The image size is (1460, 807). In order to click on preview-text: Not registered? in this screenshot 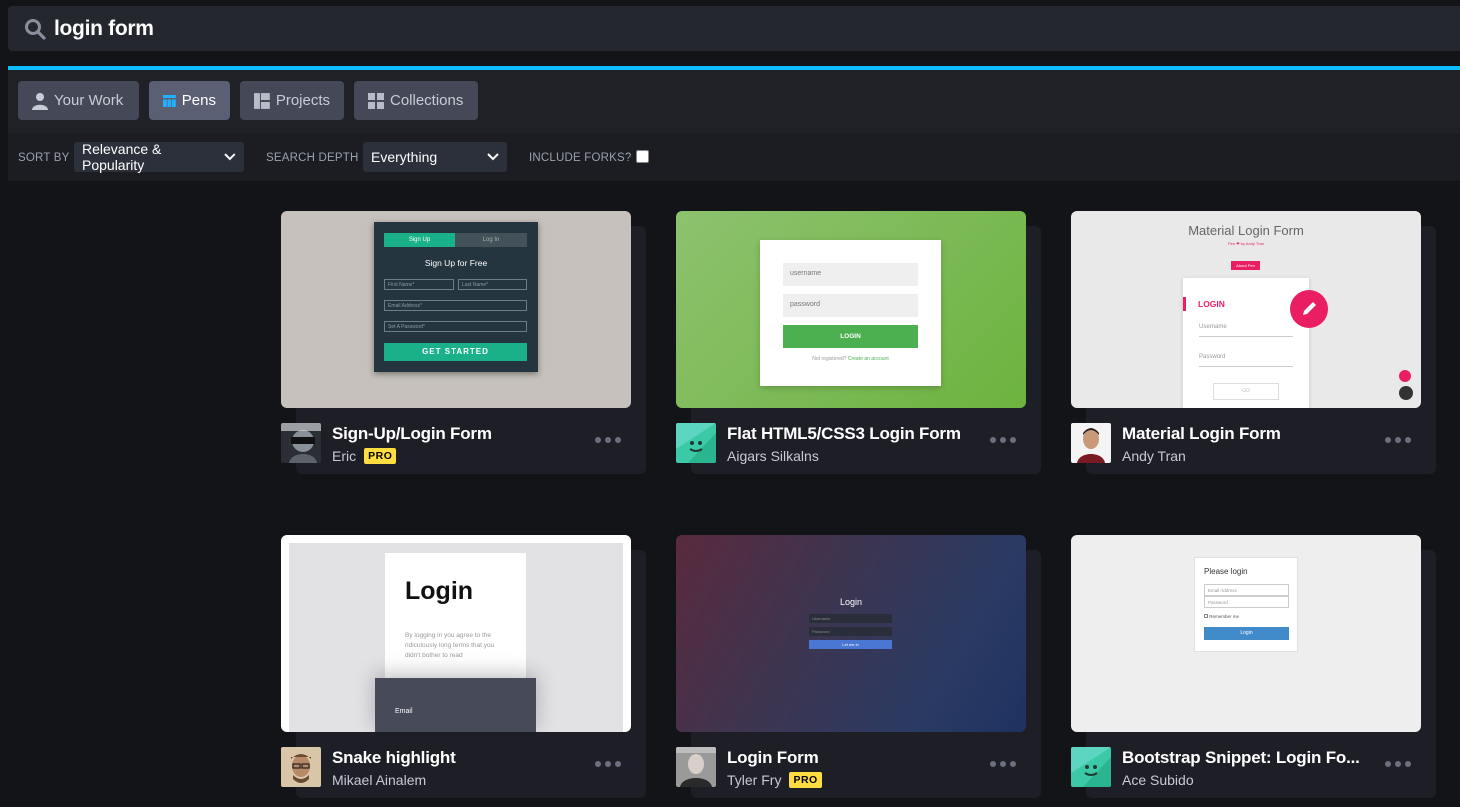, I will do `click(829, 359)`.